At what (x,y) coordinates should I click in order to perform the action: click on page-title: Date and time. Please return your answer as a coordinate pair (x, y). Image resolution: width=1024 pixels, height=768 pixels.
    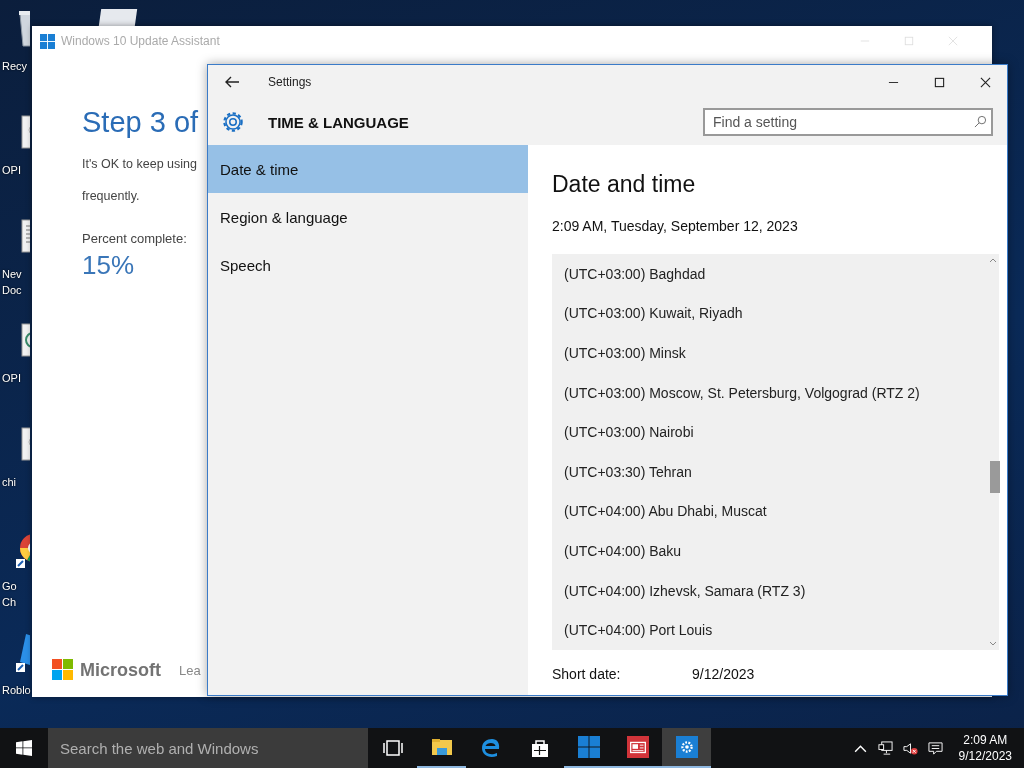
    Looking at the image, I should click on (624, 184).